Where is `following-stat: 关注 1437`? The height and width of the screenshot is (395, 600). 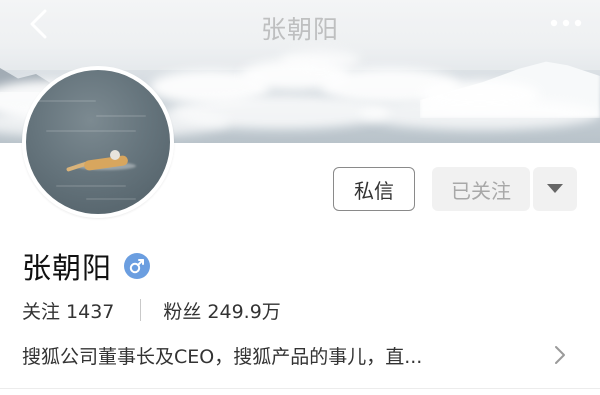 following-stat: 关注 1437 is located at coordinates (68, 310).